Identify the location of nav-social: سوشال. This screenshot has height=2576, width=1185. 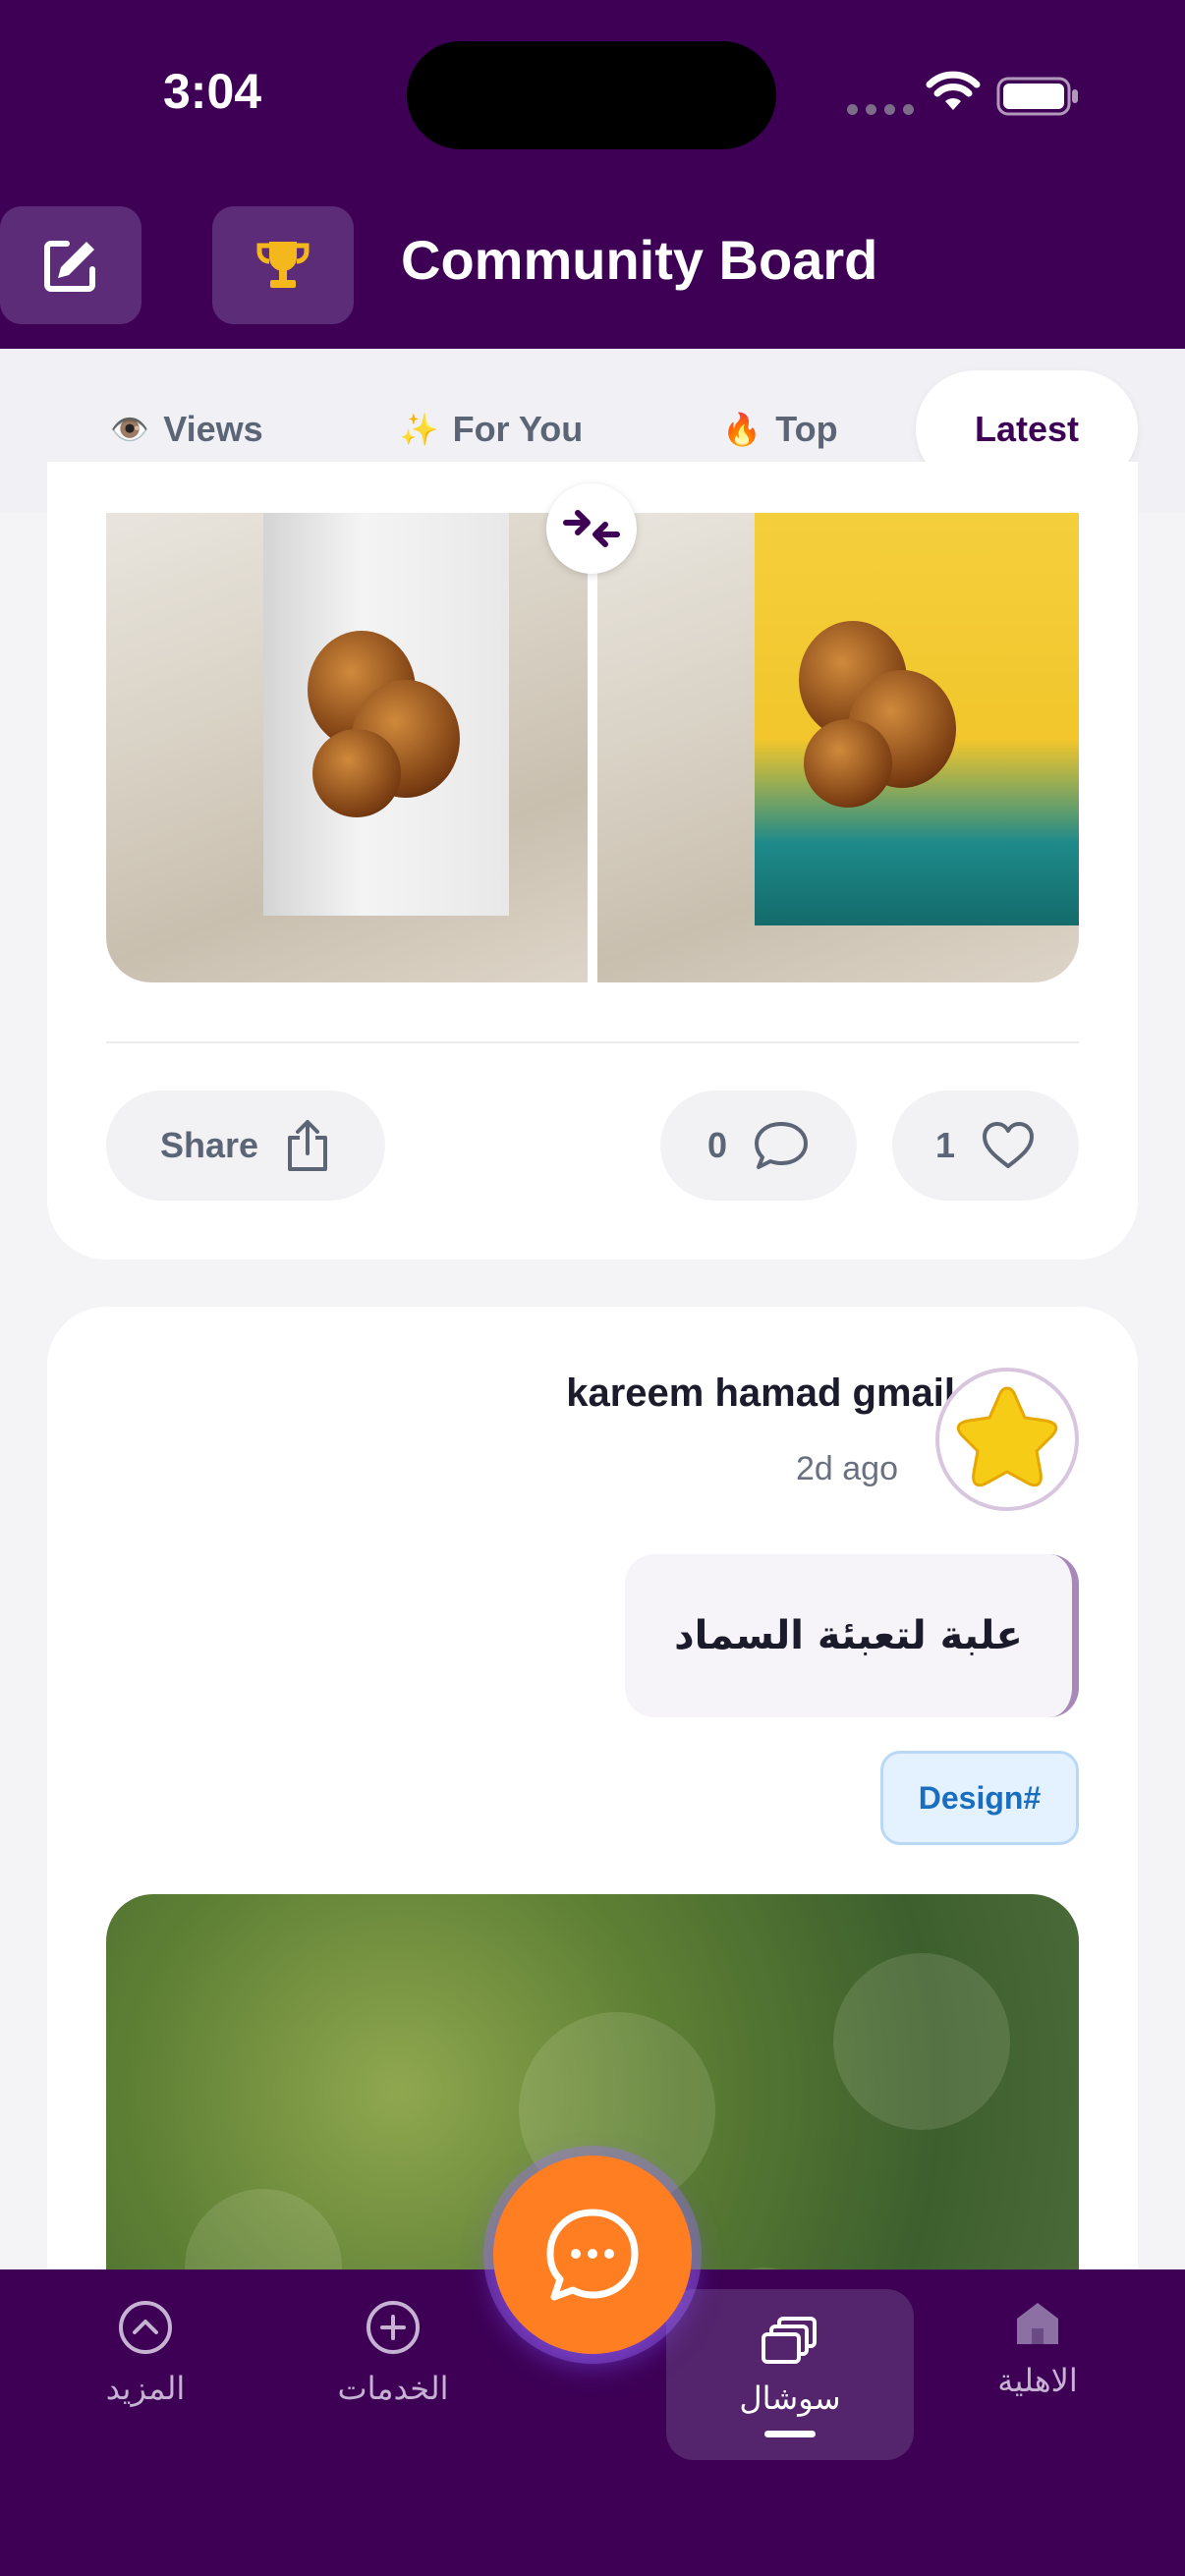
(790, 2374).